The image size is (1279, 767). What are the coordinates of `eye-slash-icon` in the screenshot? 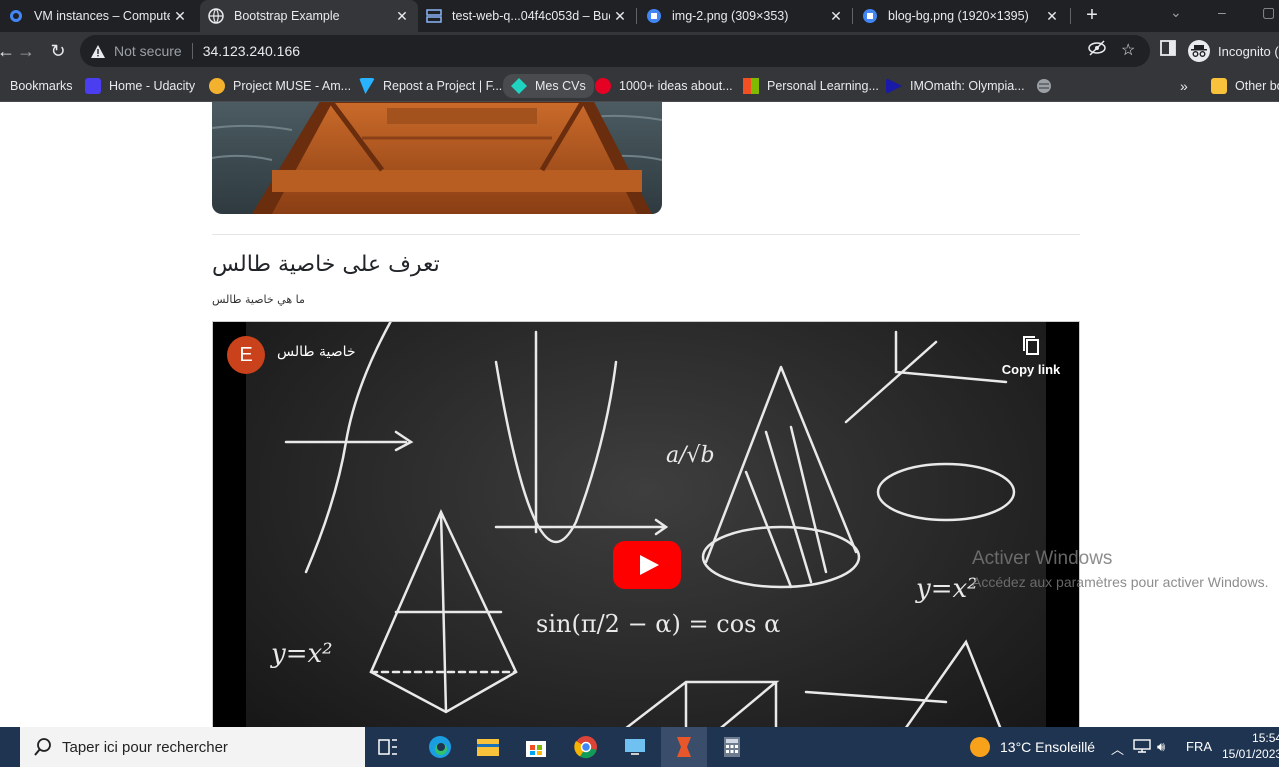 It's located at (1097, 50).